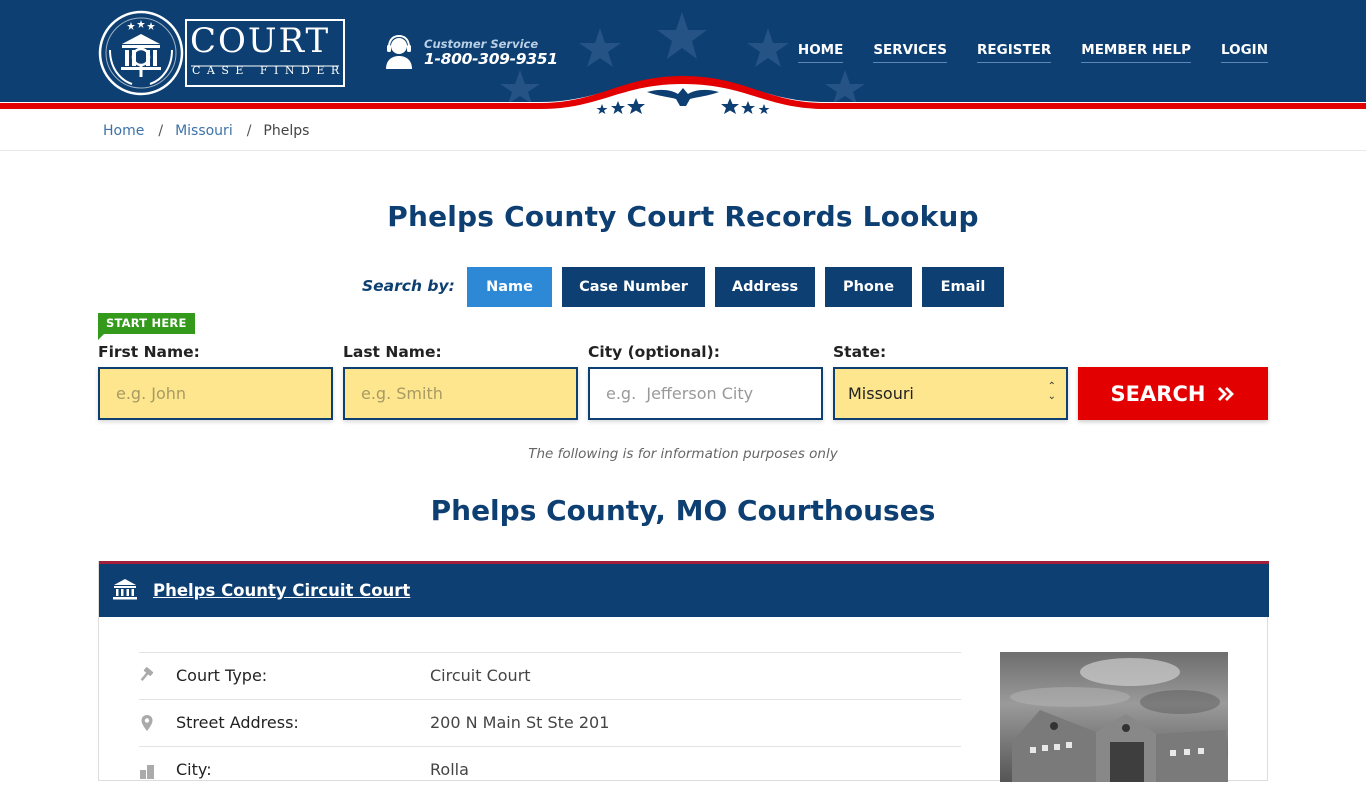 The height and width of the screenshot is (793, 1366). What do you see at coordinates (491, 59) in the screenshot?
I see `customer-service-phone: 1-800-309-9351` at bounding box center [491, 59].